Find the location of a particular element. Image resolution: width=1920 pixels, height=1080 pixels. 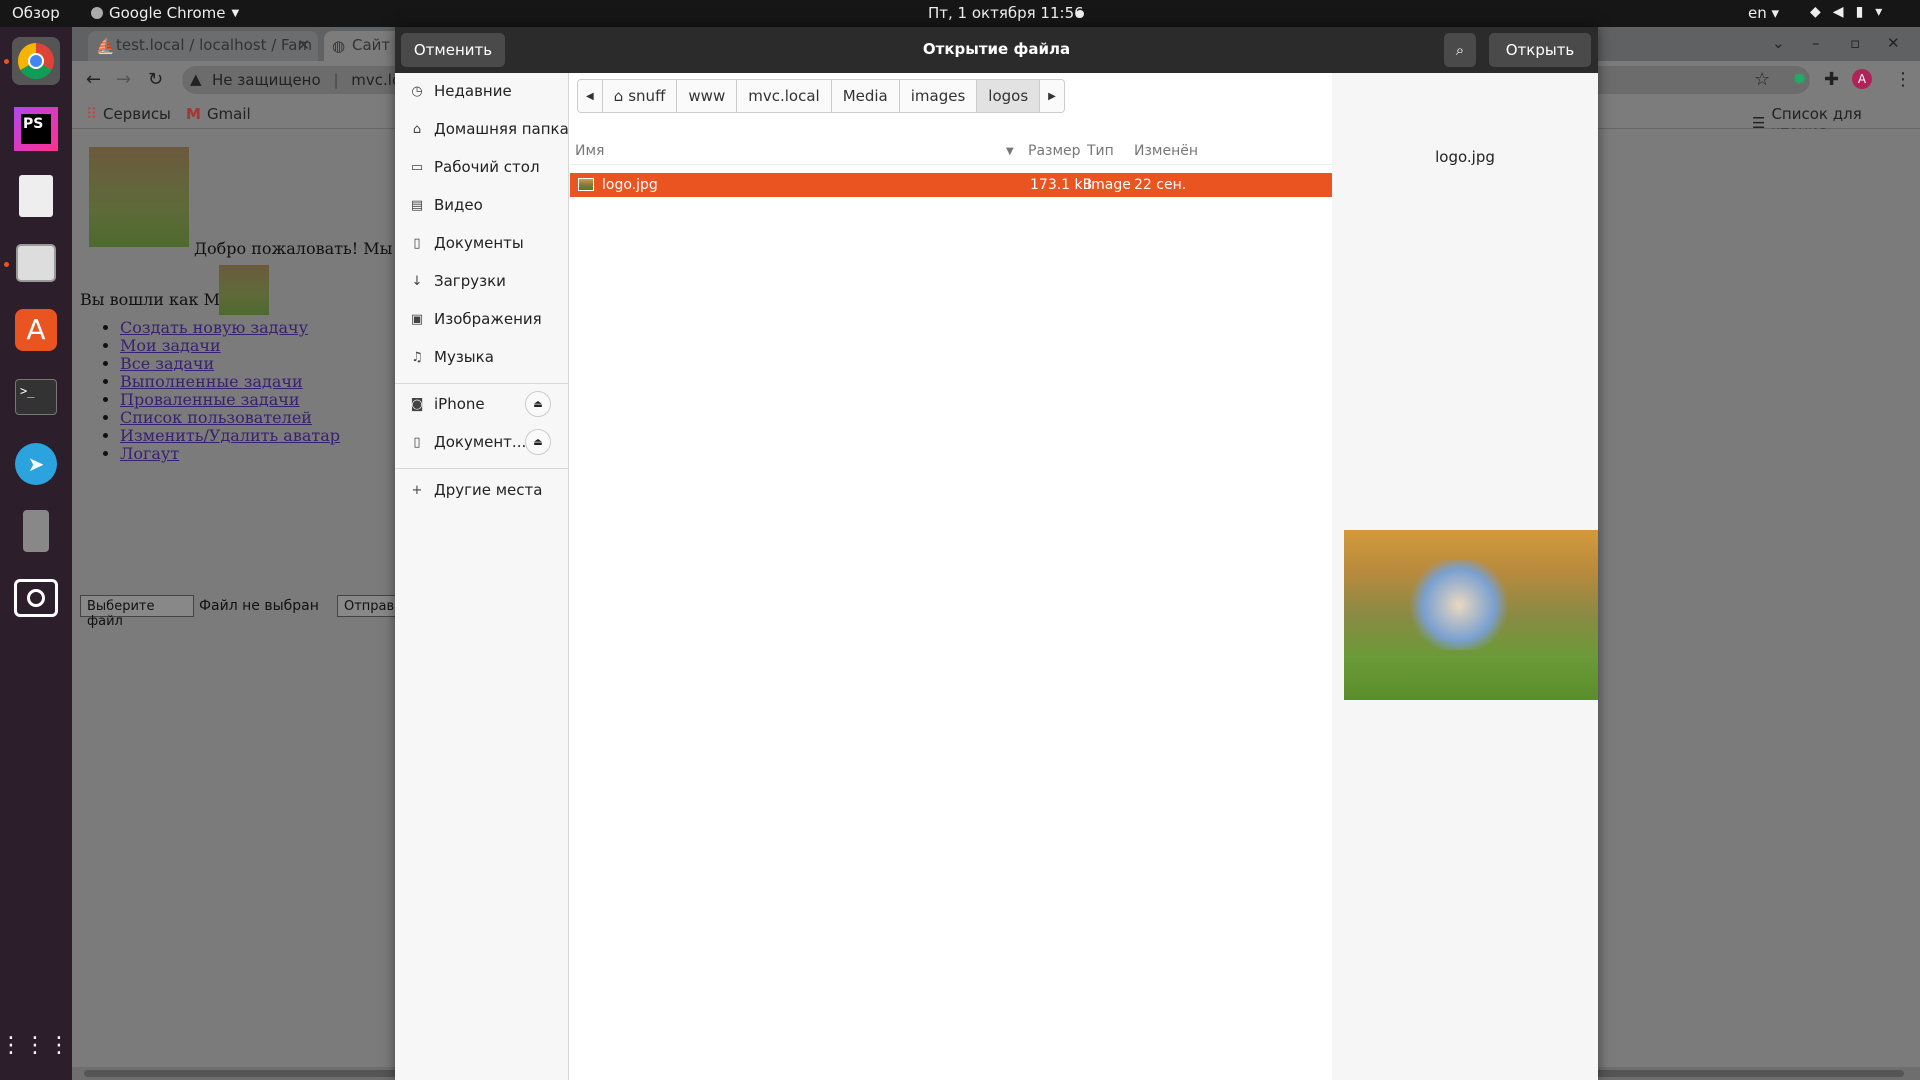

chevron-left-icon: ◀ is located at coordinates (590, 96).